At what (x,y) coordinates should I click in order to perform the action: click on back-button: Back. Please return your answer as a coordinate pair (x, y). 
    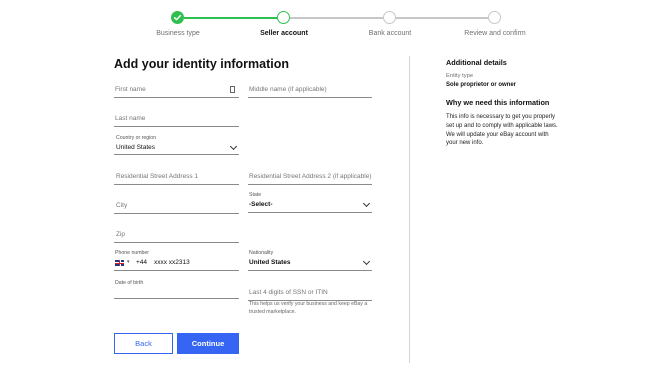
    Looking at the image, I should click on (143, 343).